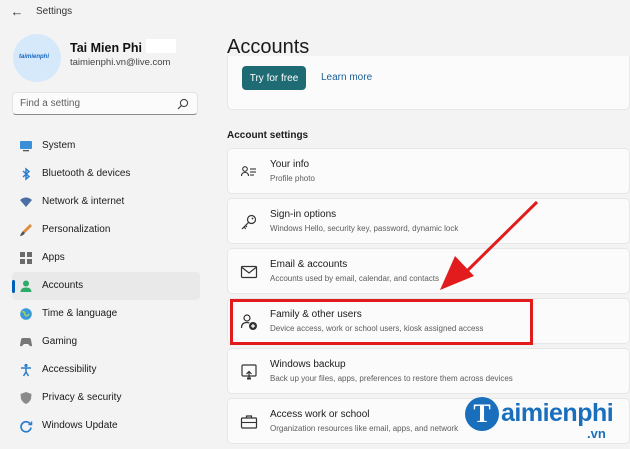 The image size is (630, 449). Describe the element at coordinates (106, 426) in the screenshot. I see `sidebar-item-windows-update: Windows Update` at that location.